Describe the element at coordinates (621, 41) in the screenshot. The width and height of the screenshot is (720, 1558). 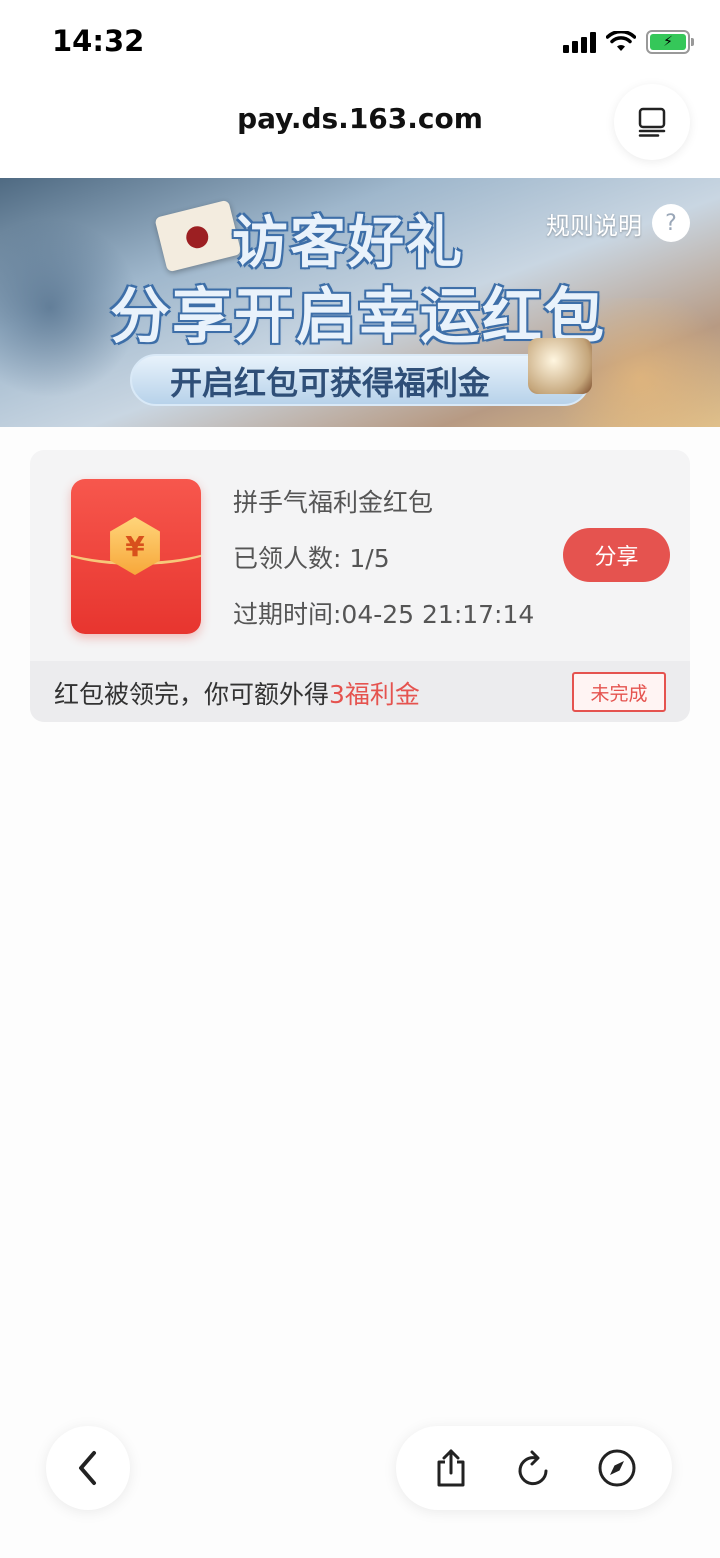
I see `wifi-icon` at that location.